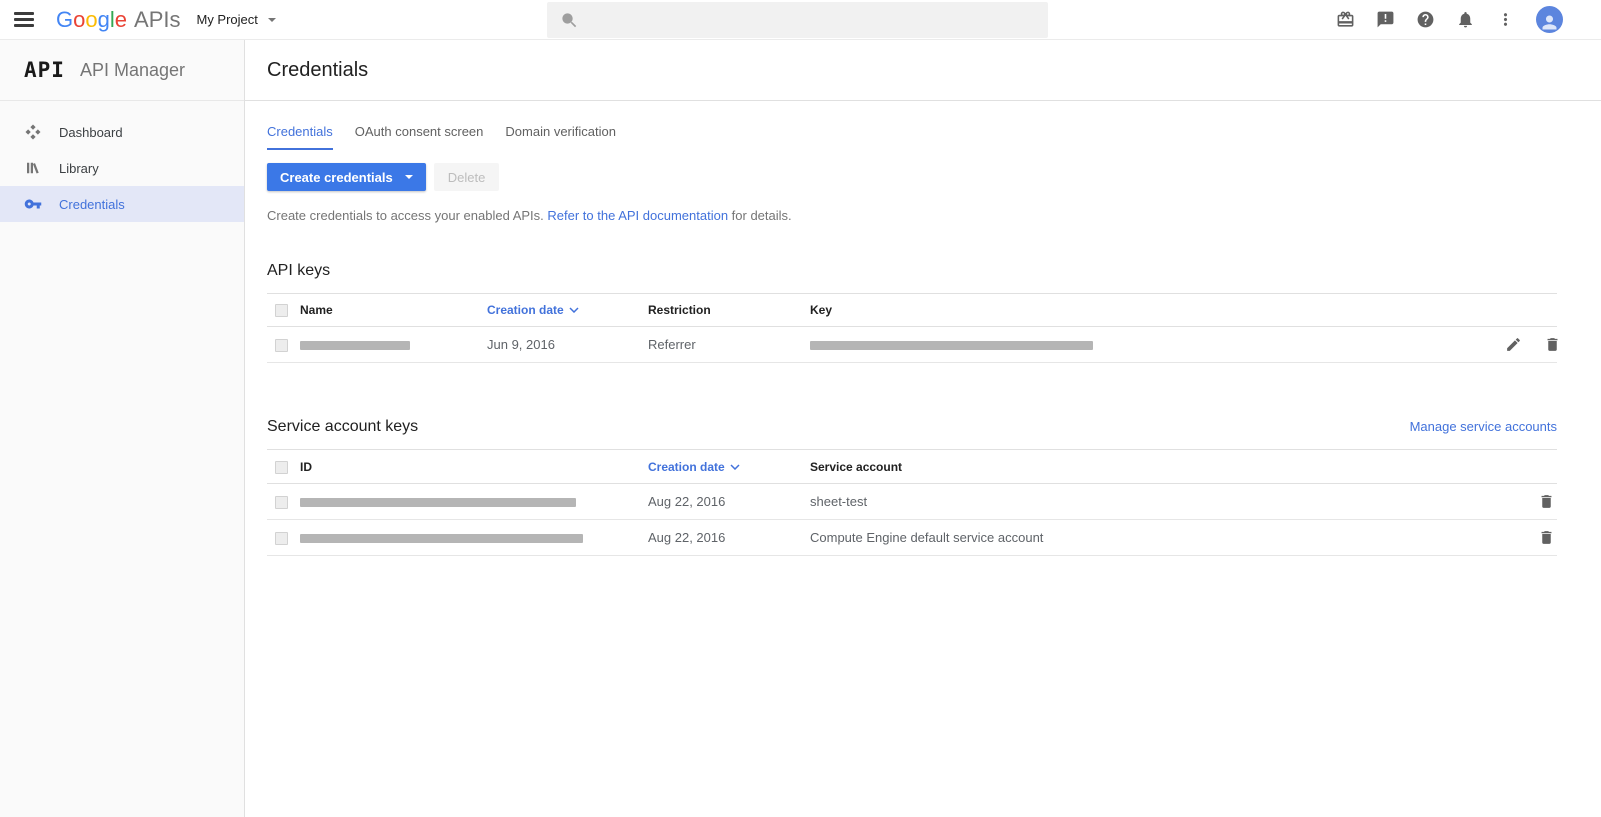  I want to click on logo-letter: e, so click(121, 19).